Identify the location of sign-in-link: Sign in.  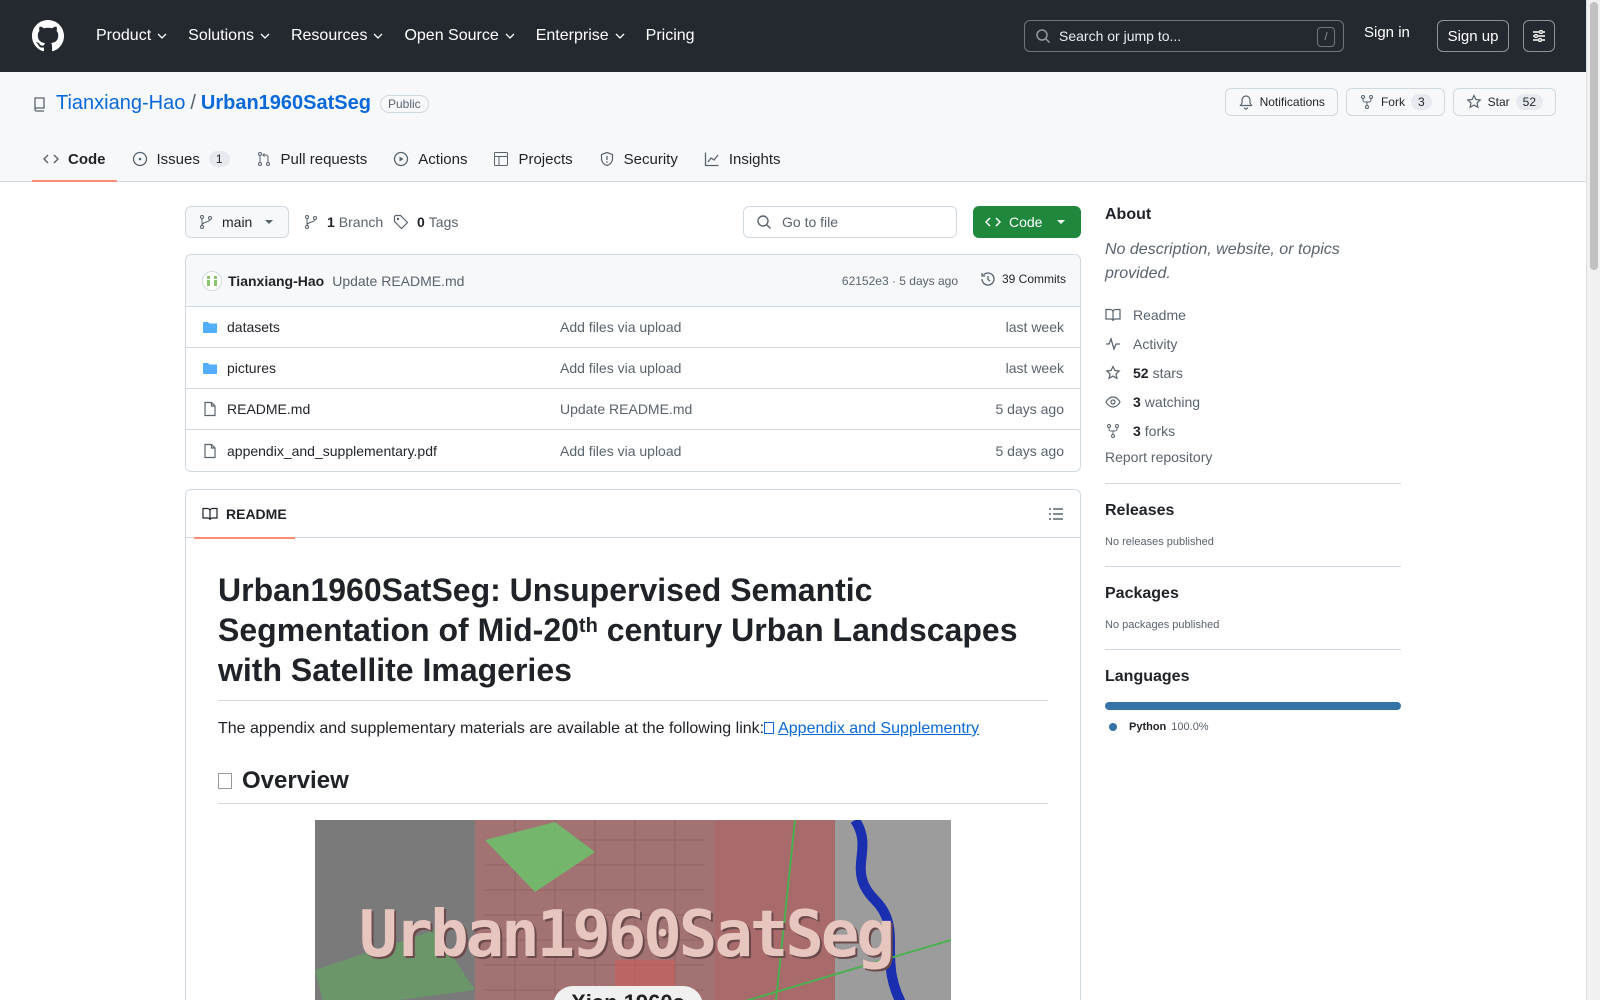
(1387, 32).